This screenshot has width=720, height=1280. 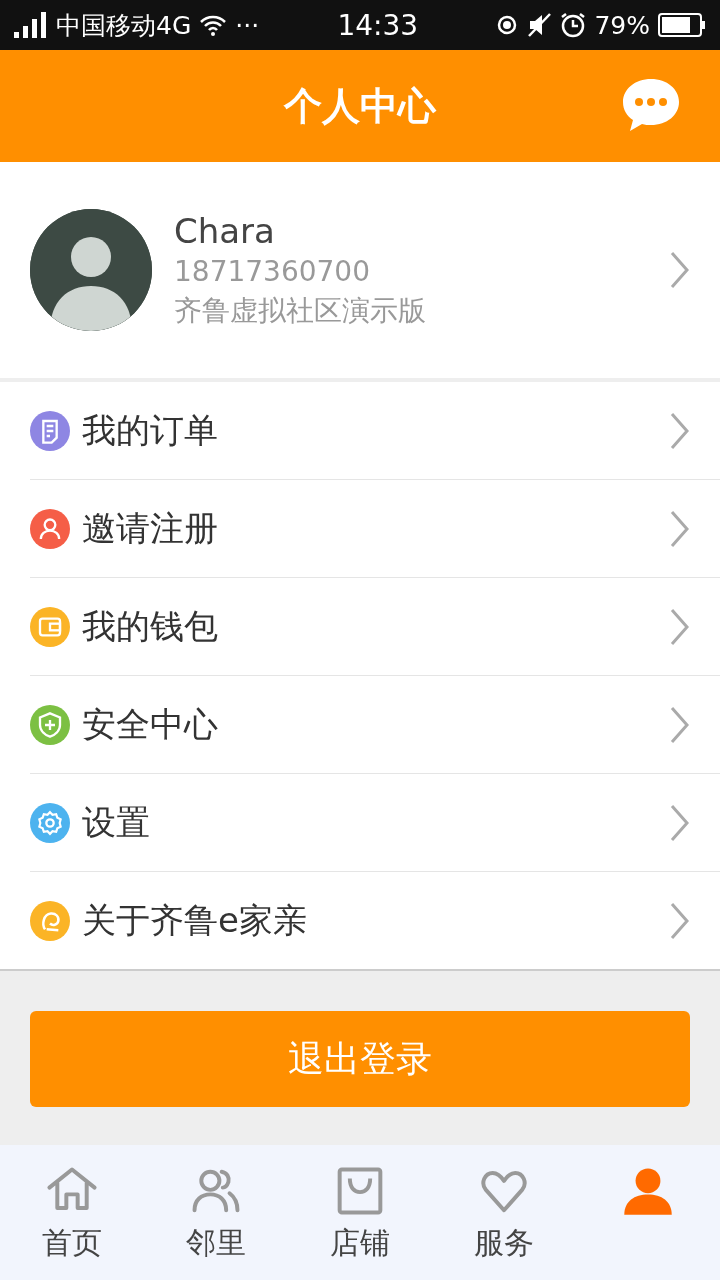 I want to click on menu-item: 我的订单, so click(x=375, y=431).